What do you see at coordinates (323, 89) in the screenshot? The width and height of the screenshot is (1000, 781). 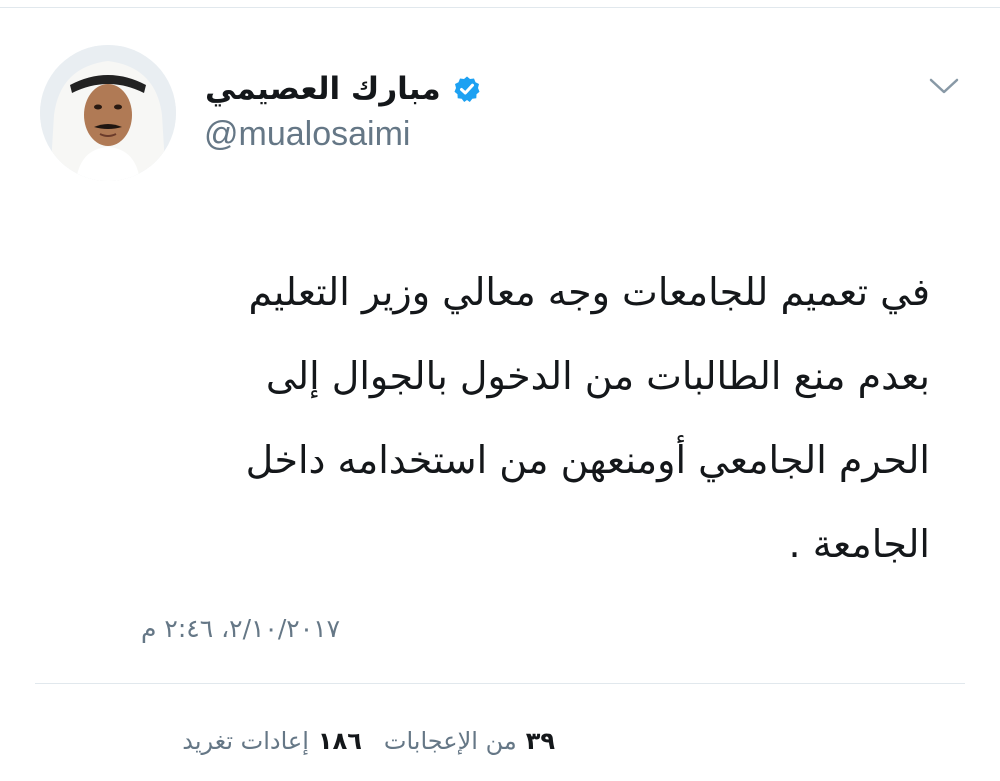 I see `display-name: مبارك العصيمي` at bounding box center [323, 89].